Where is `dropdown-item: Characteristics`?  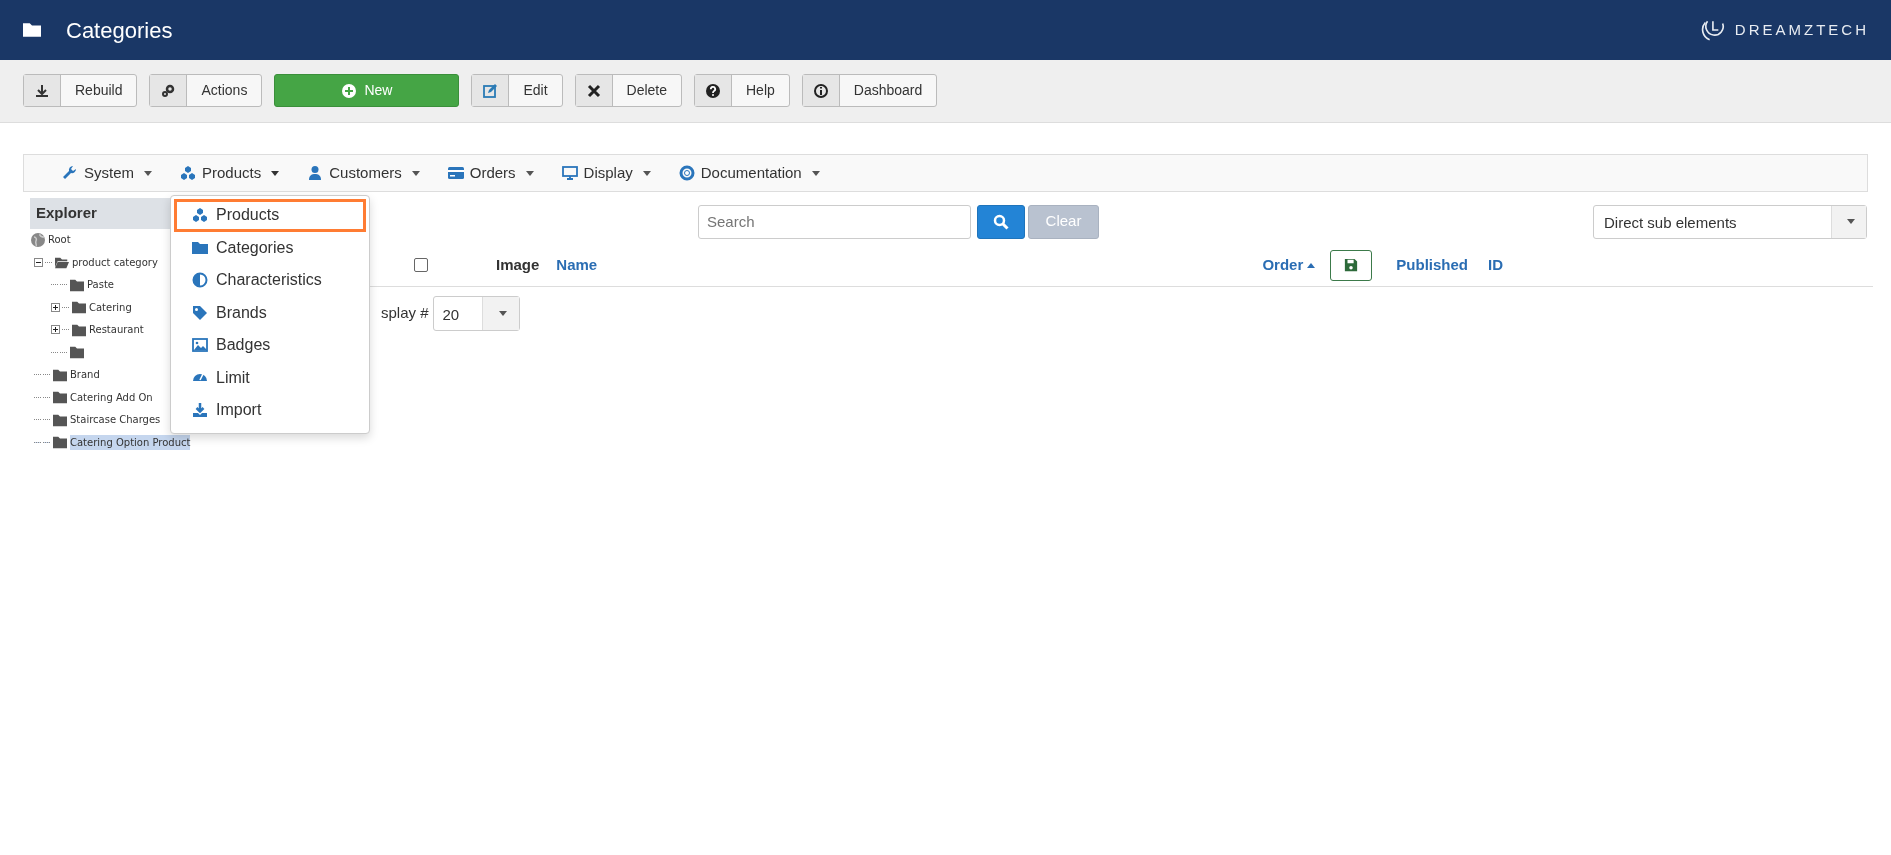 dropdown-item: Characteristics is located at coordinates (270, 280).